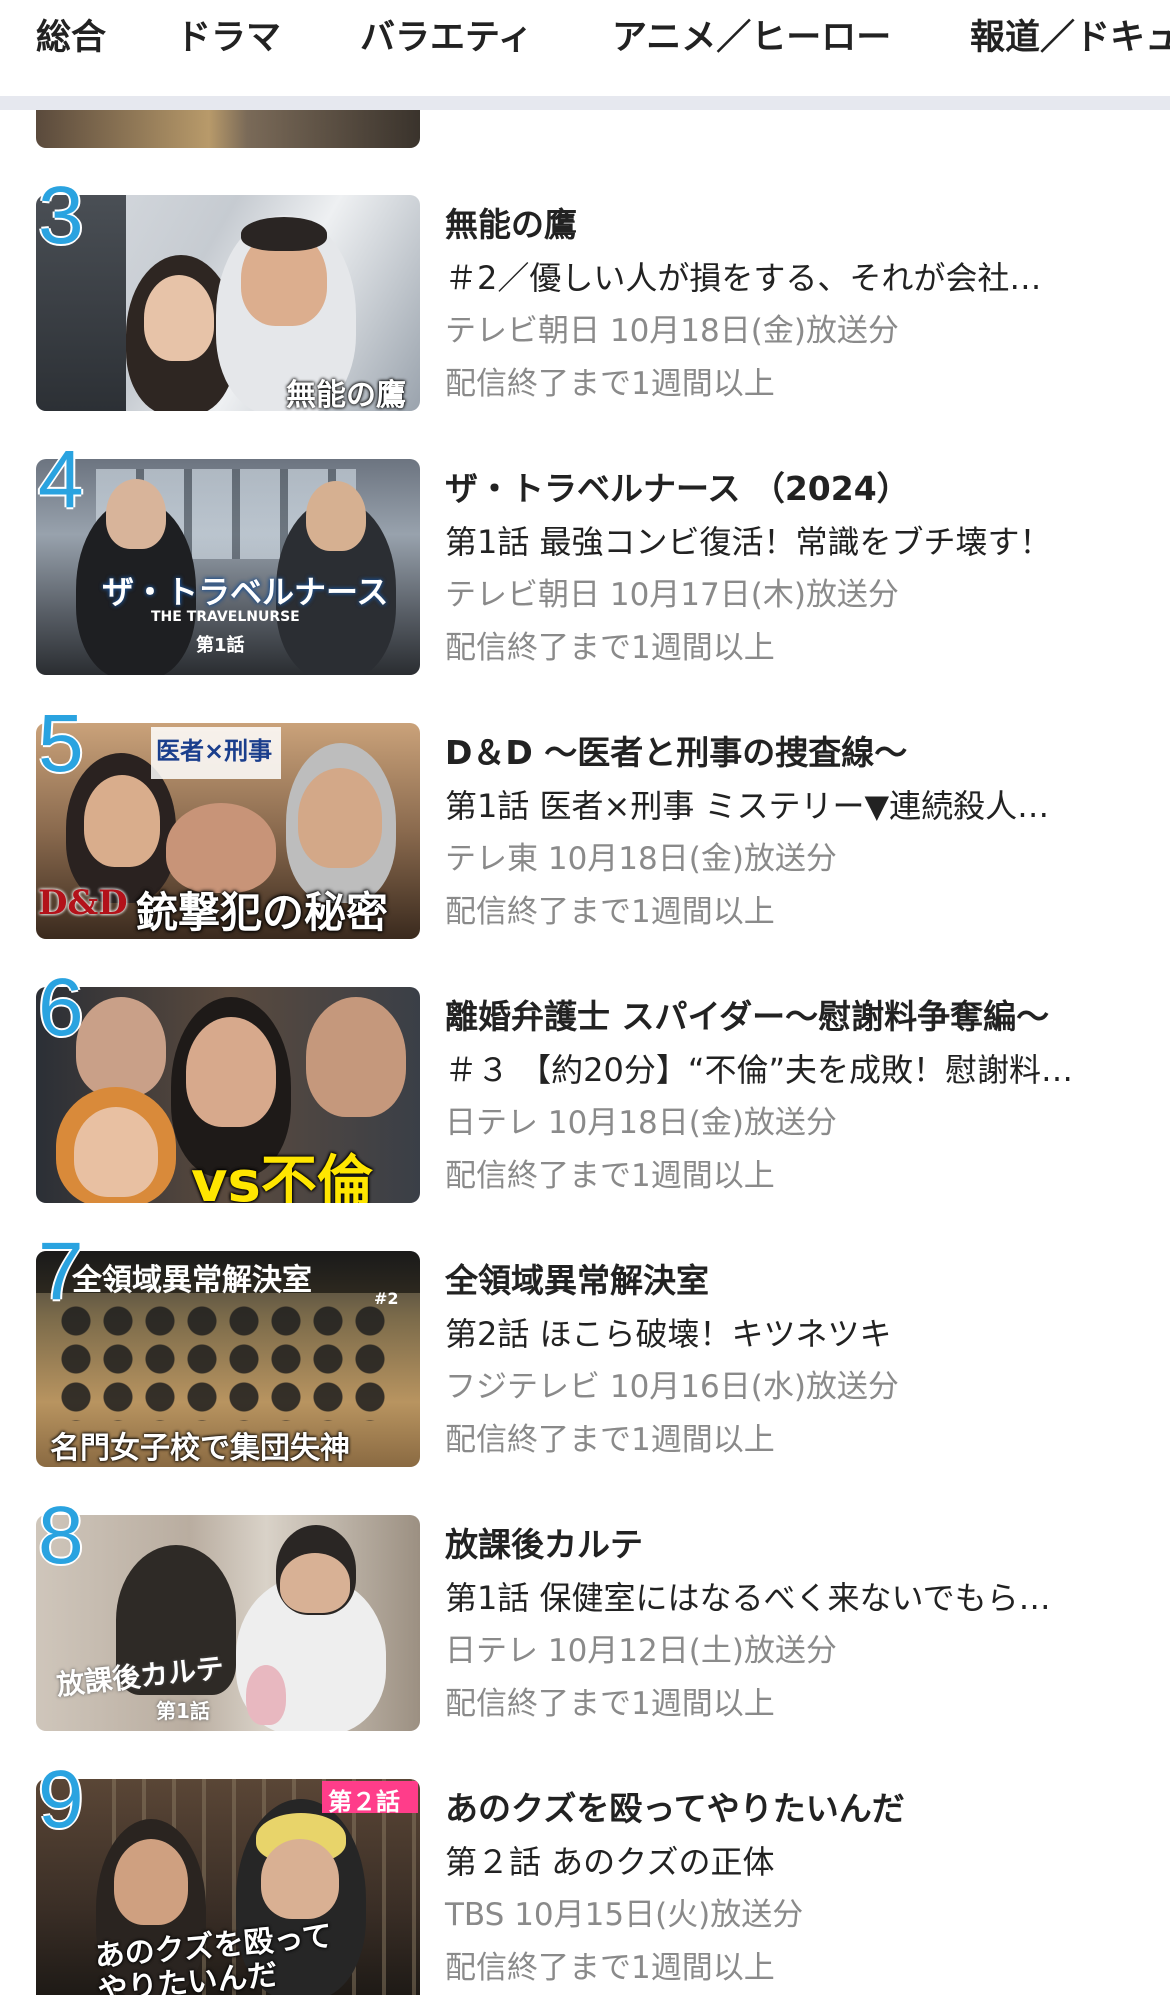 This screenshot has height=1997, width=1170. Describe the element at coordinates (795, 1545) in the screenshot. I see `program-title: 放課後カルテ` at that location.